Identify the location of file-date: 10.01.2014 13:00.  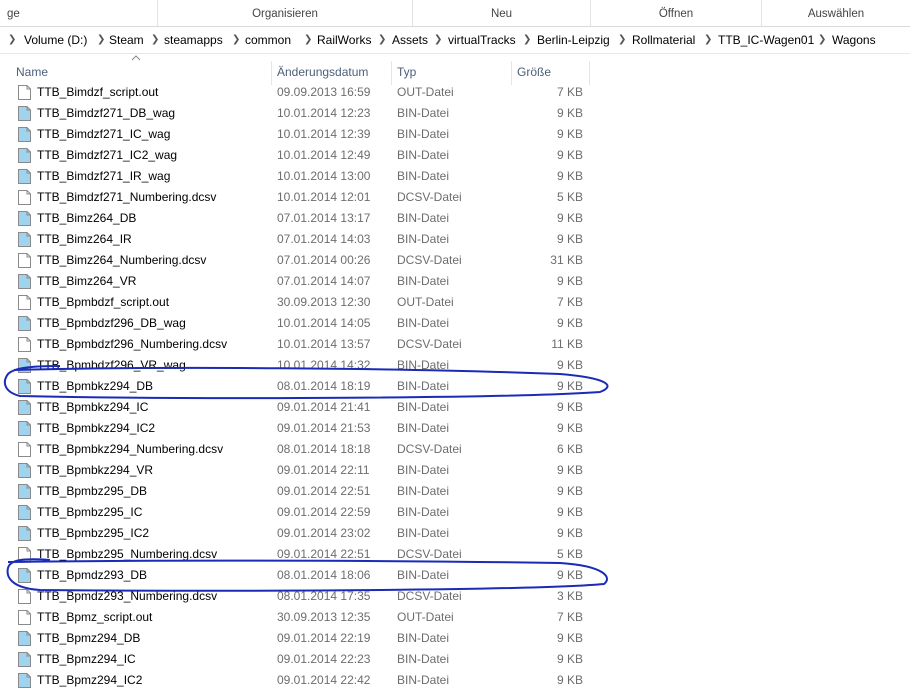
(324, 176).